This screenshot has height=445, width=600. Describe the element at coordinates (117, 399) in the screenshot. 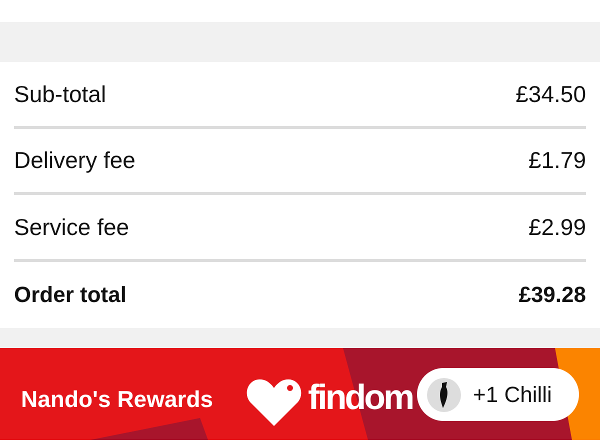

I see `rewards-title: Nando's Rewards` at that location.